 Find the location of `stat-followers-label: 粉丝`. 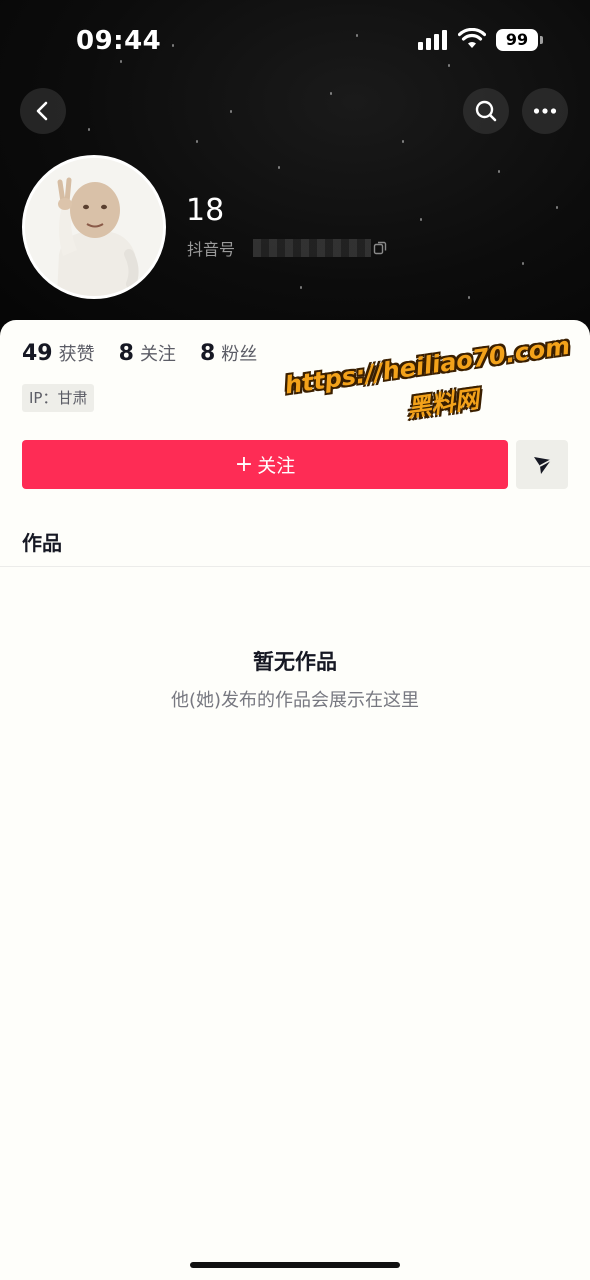

stat-followers-label: 粉丝 is located at coordinates (239, 354).